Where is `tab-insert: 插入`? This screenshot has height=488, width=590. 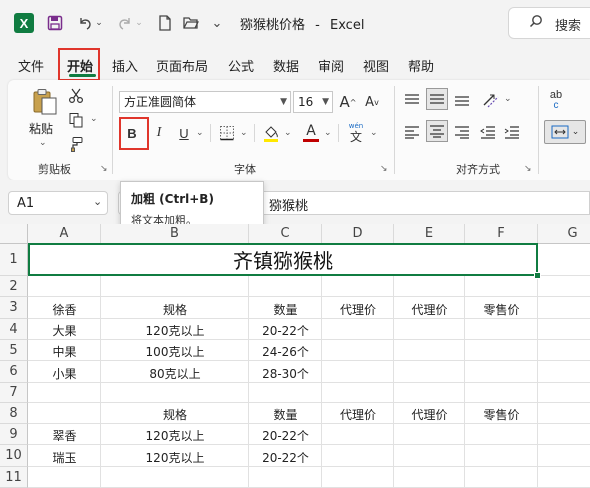 tab-insert: 插入 is located at coordinates (125, 65).